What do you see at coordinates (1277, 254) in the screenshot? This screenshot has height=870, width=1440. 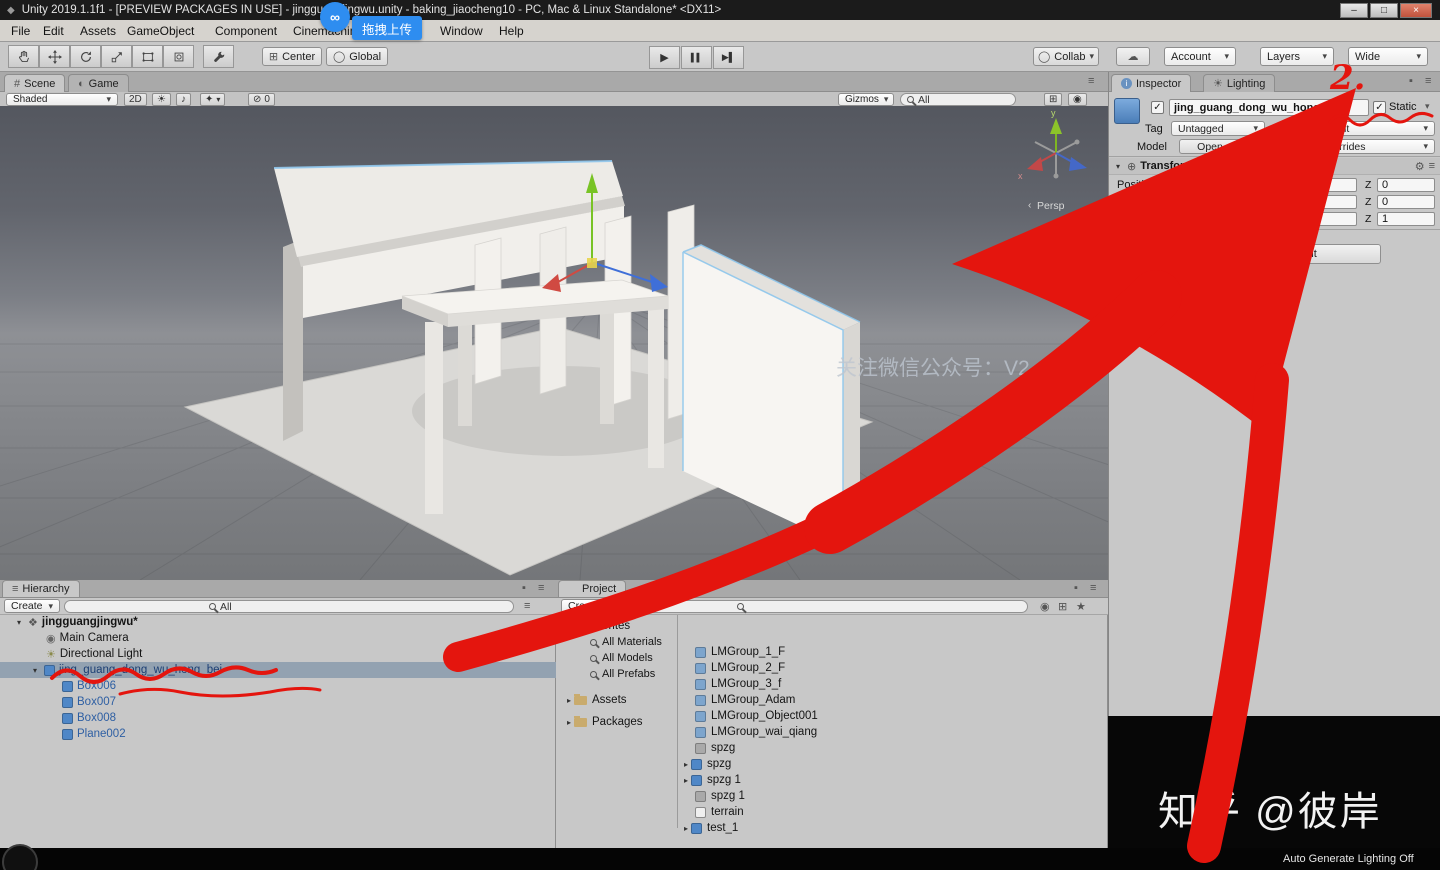 I see `add-component-button: Add Component` at bounding box center [1277, 254].